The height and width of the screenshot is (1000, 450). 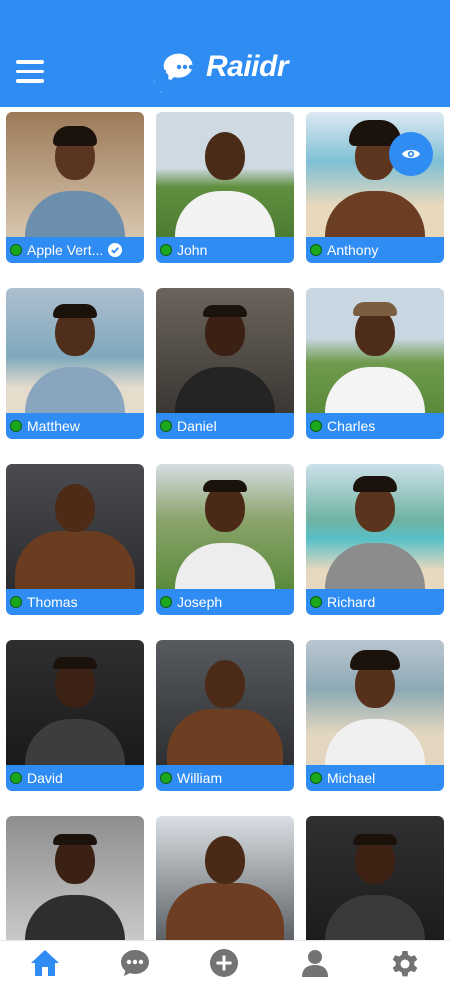 I want to click on view-toggle-button, so click(x=411, y=154).